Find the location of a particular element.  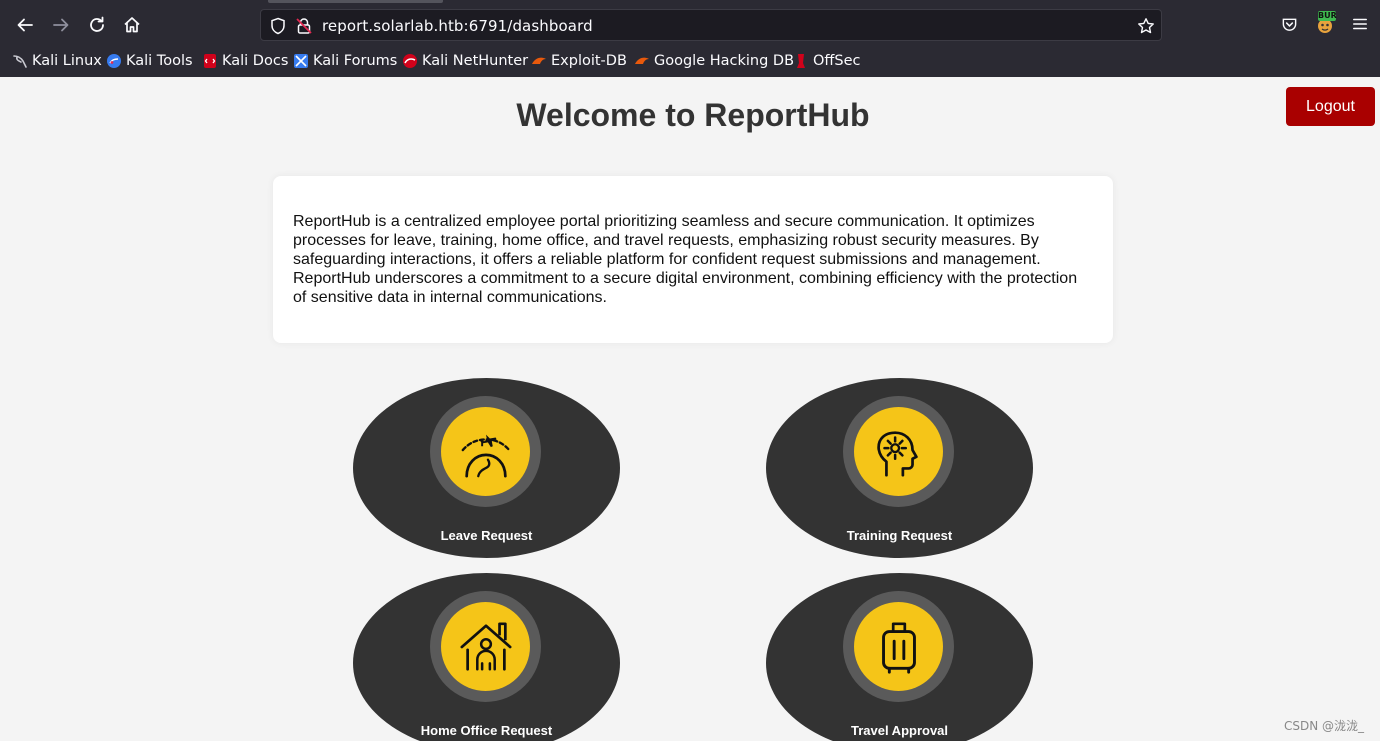

kali-tools-icon is located at coordinates (114, 61).